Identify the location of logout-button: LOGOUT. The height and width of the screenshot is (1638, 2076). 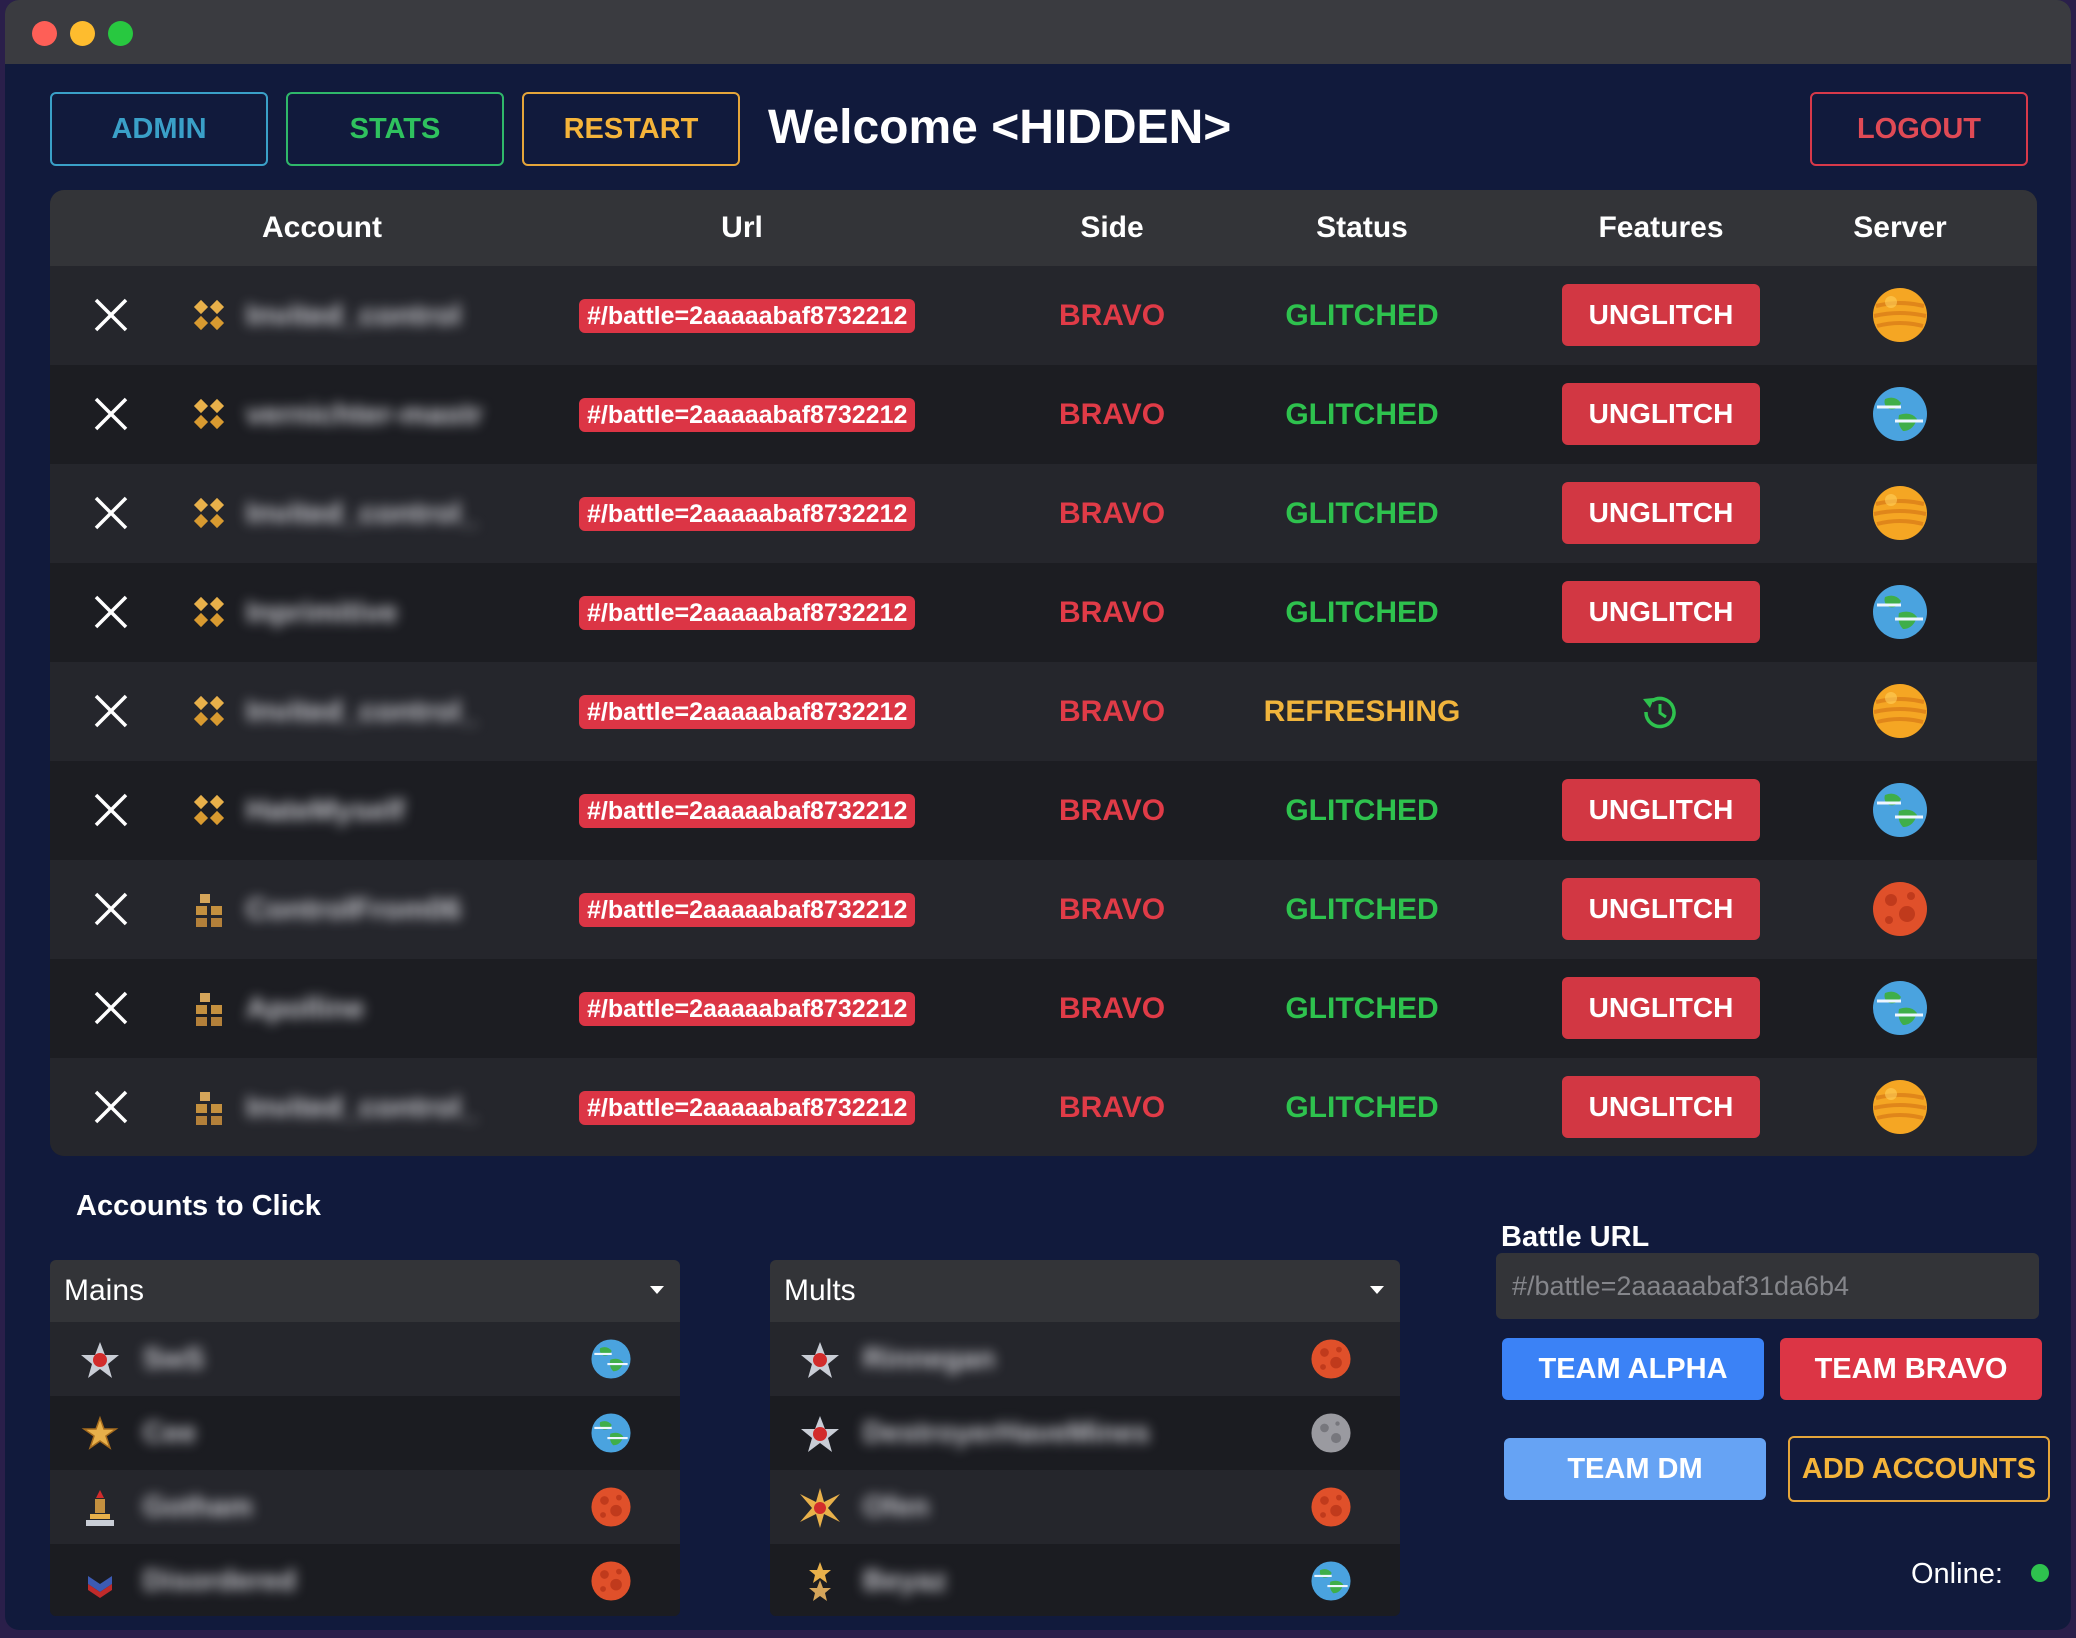
(1919, 129).